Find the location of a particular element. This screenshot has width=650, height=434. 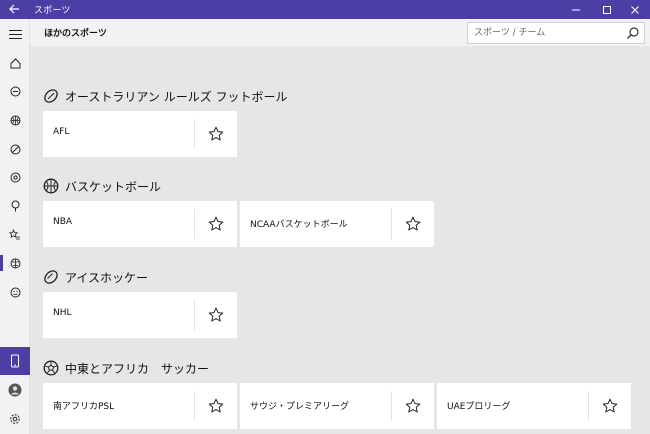

section-title: 中東とアフリカ サッカー is located at coordinates (137, 369).